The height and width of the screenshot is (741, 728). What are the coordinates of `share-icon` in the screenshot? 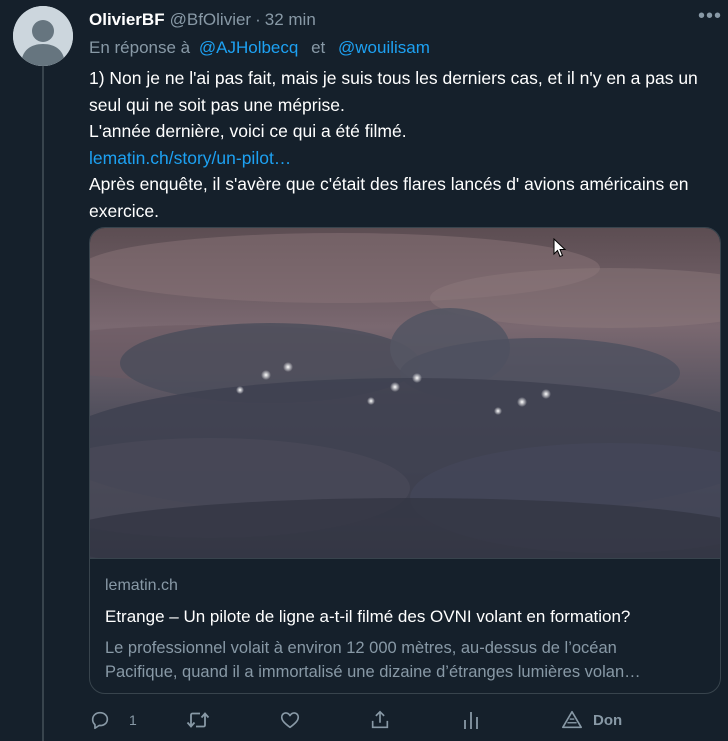 It's located at (380, 719).